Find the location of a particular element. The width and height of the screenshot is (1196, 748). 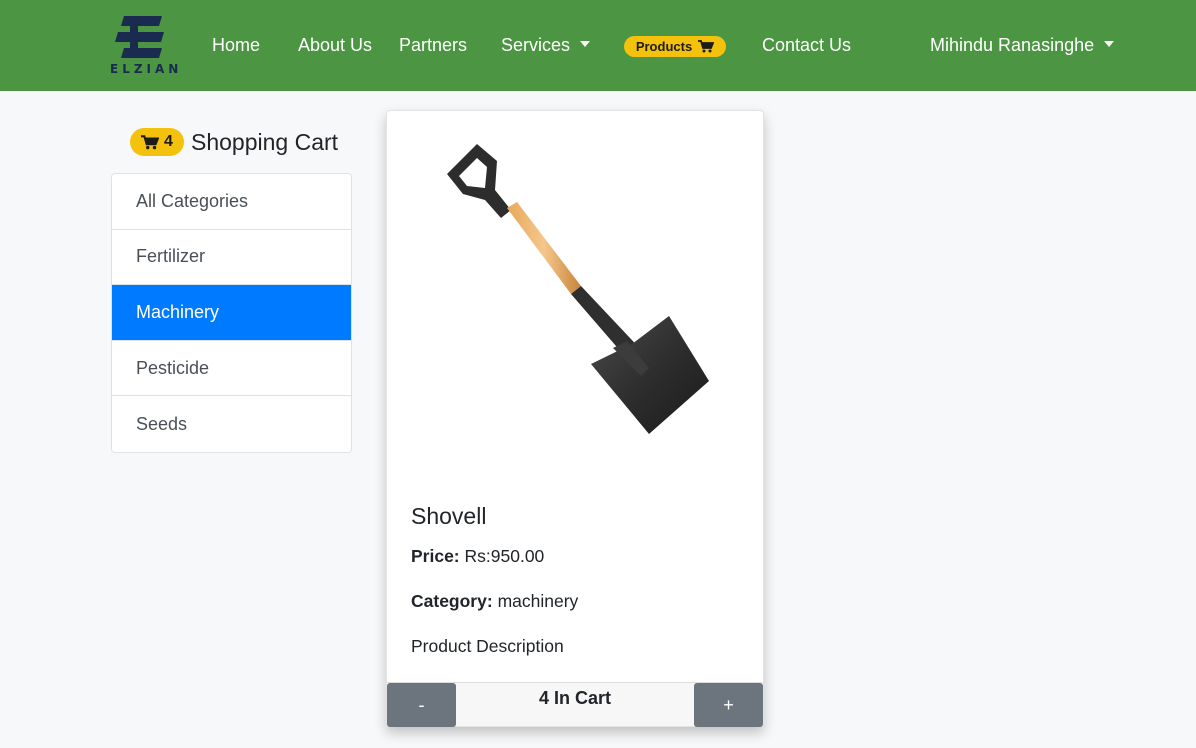

increase-quantity-button: + is located at coordinates (728, 705).